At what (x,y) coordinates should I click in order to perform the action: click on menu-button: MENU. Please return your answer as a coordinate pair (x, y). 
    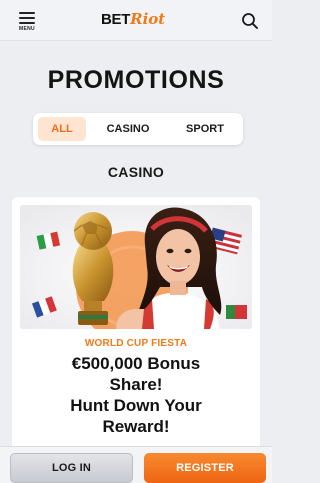
    Looking at the image, I should click on (27, 23).